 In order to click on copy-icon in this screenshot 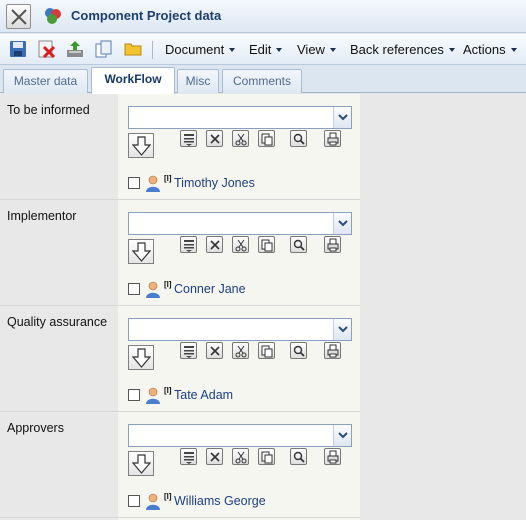, I will do `click(104, 49)`.